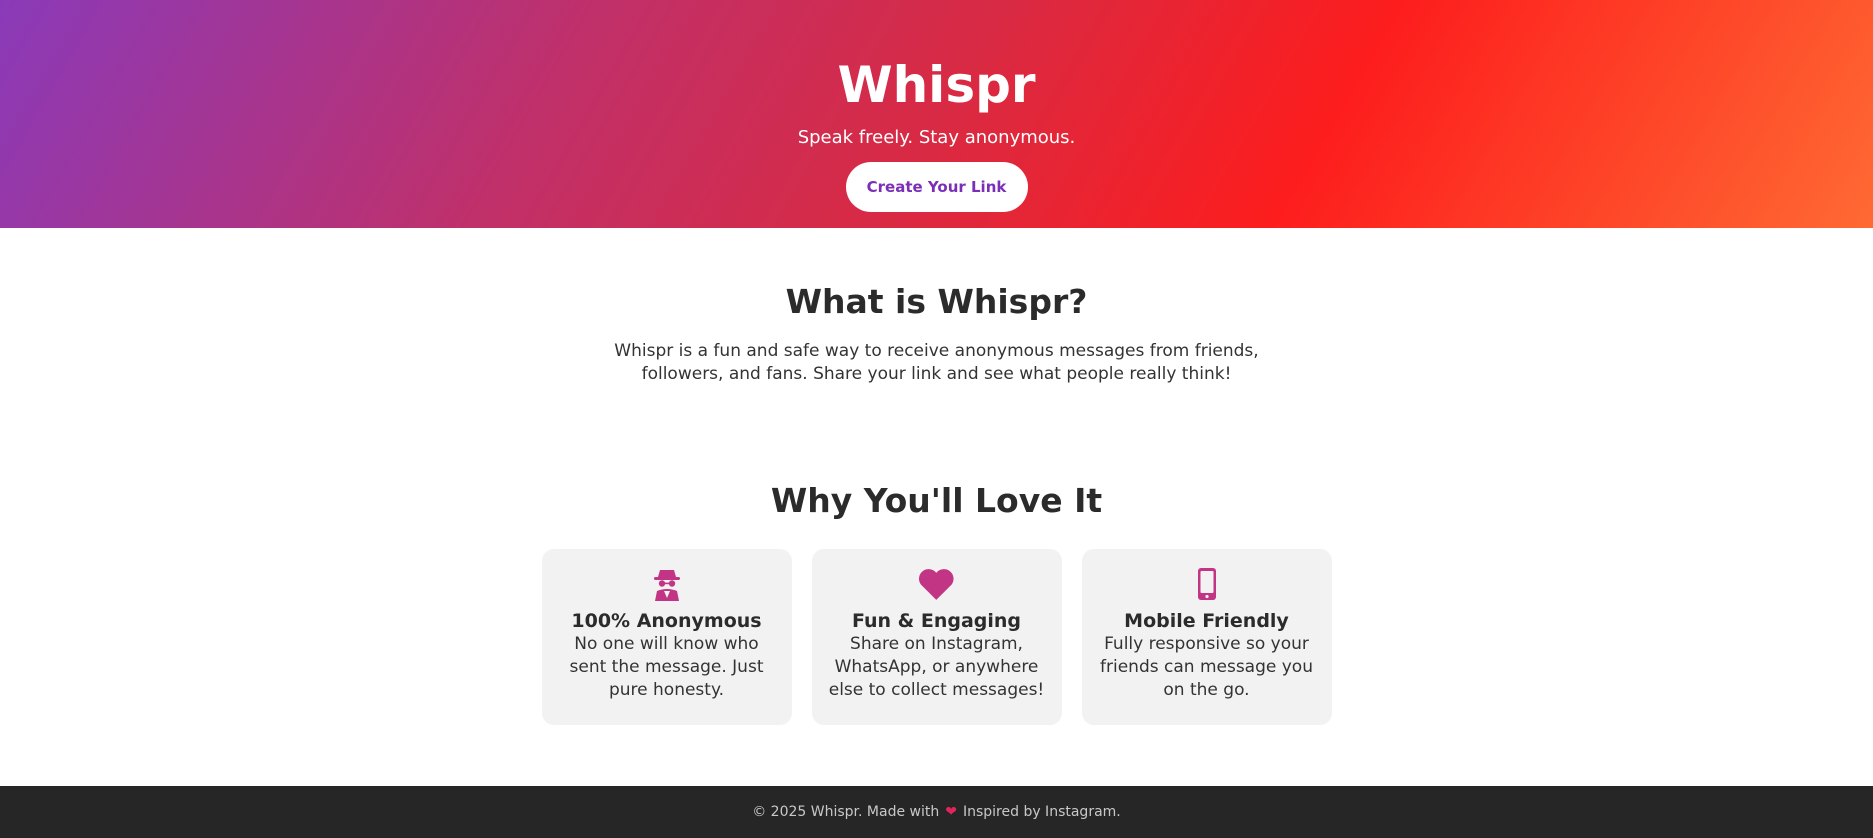  What do you see at coordinates (936, 187) in the screenshot?
I see `create-link-button: Create Your Link` at bounding box center [936, 187].